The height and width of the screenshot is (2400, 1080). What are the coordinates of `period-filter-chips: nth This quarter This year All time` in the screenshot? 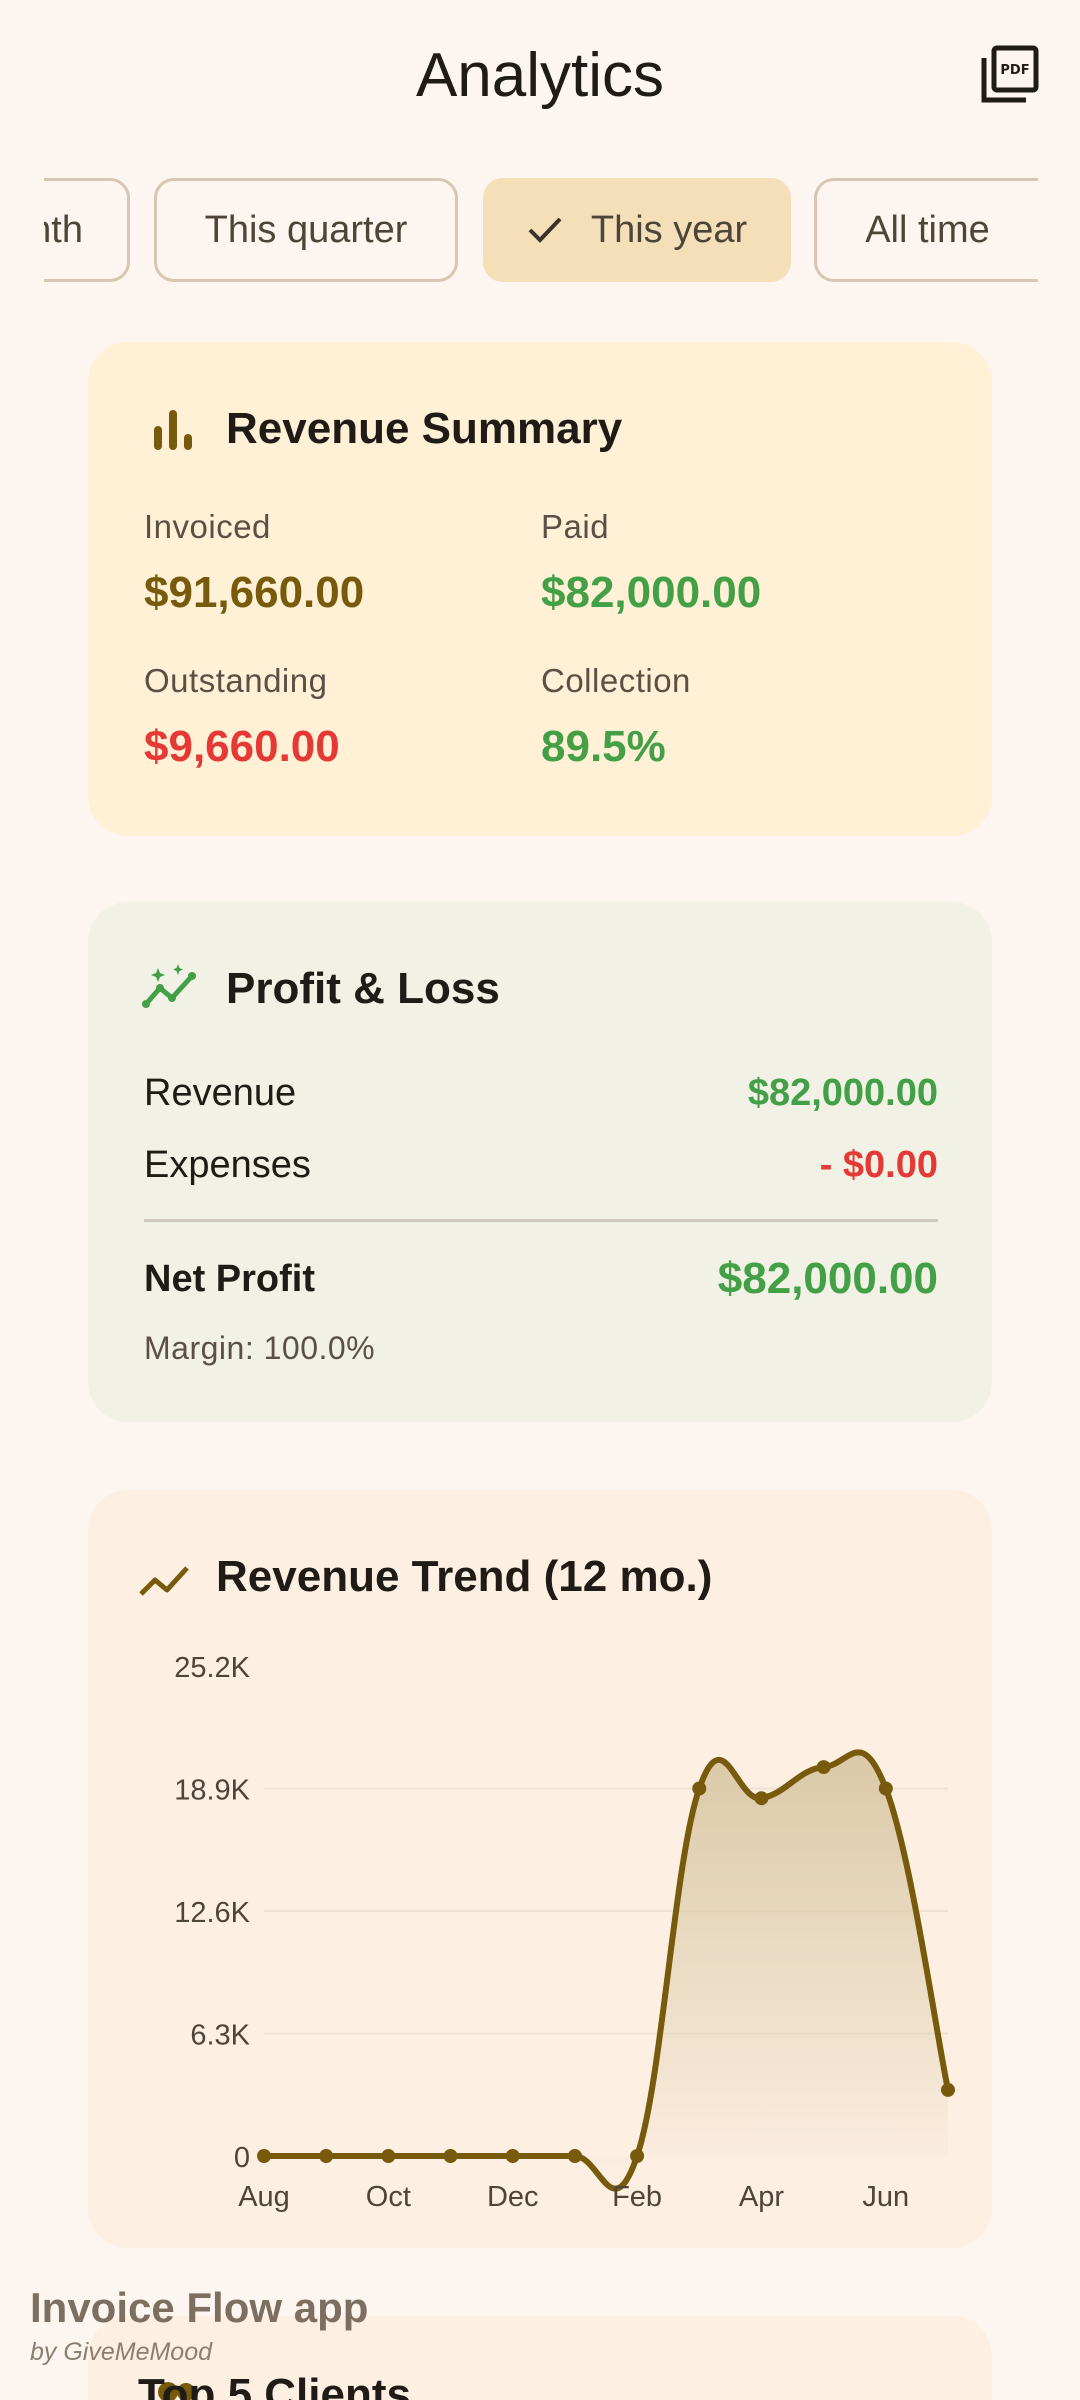 It's located at (542, 231).